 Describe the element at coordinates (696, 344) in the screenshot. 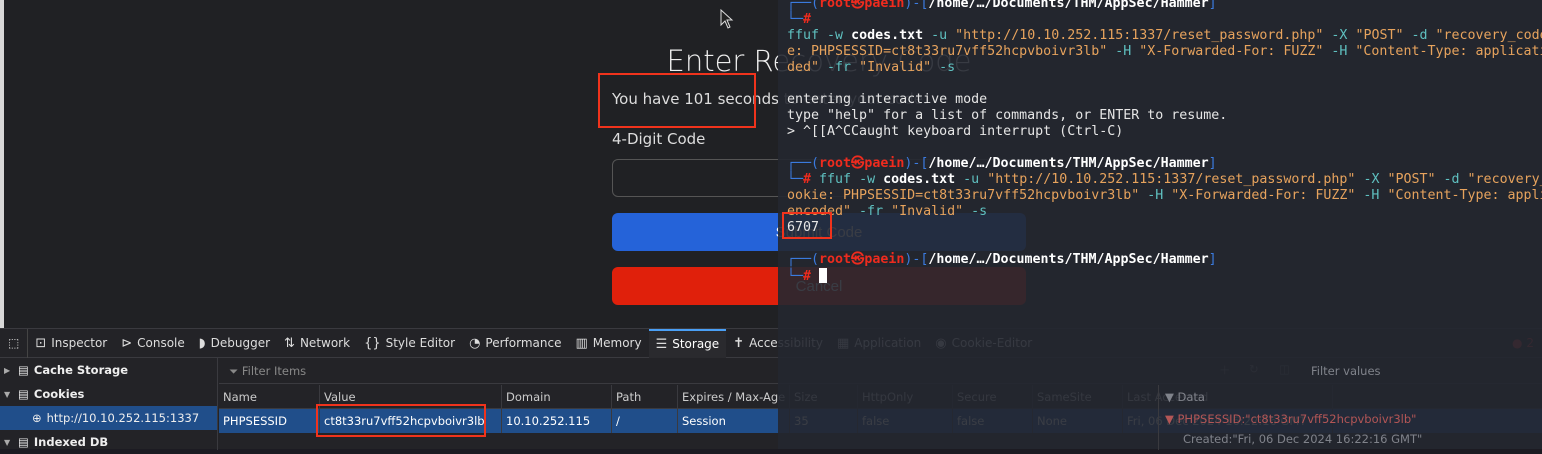

I see `tab-label: Storage` at that location.